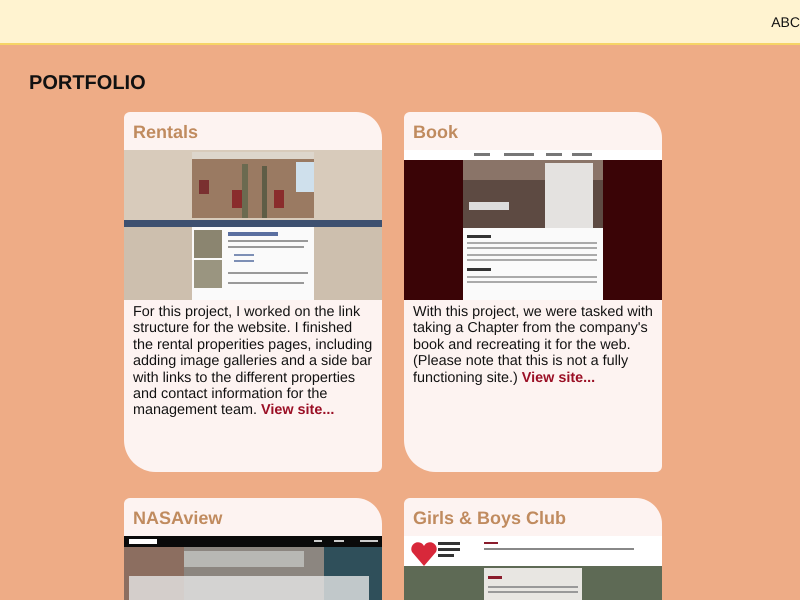  I want to click on project-title: Book, so click(435, 132).